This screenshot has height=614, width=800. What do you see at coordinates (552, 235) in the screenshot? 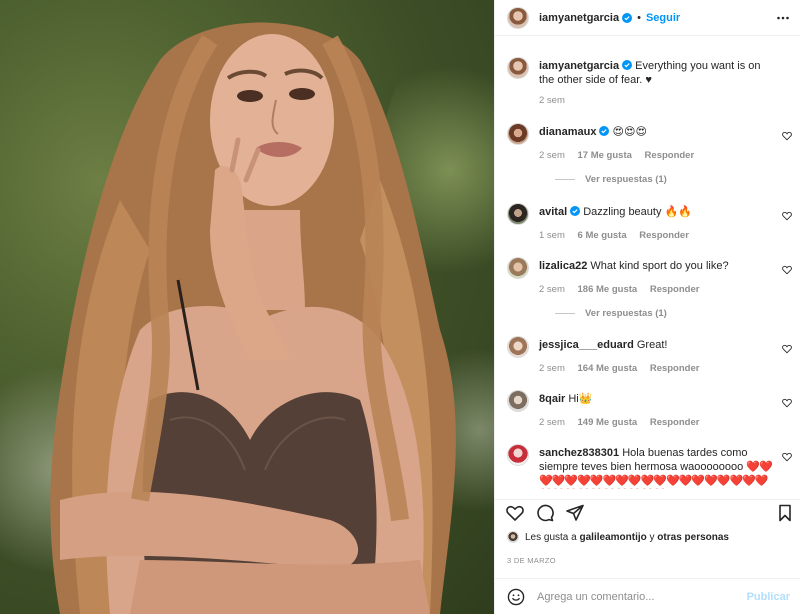
I see `comment-time: 1 sem` at bounding box center [552, 235].